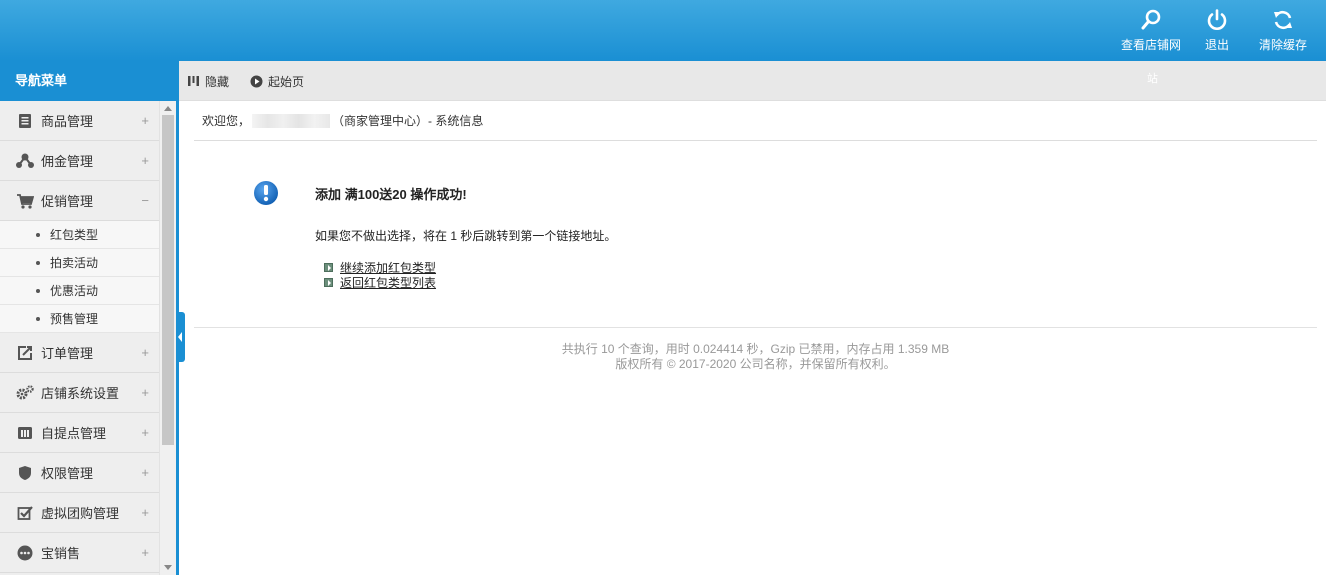  Describe the element at coordinates (755, 364) in the screenshot. I see `footer-copyright: 版权所有 © 2017-2020 公司名称，并保留所有权利。` at that location.